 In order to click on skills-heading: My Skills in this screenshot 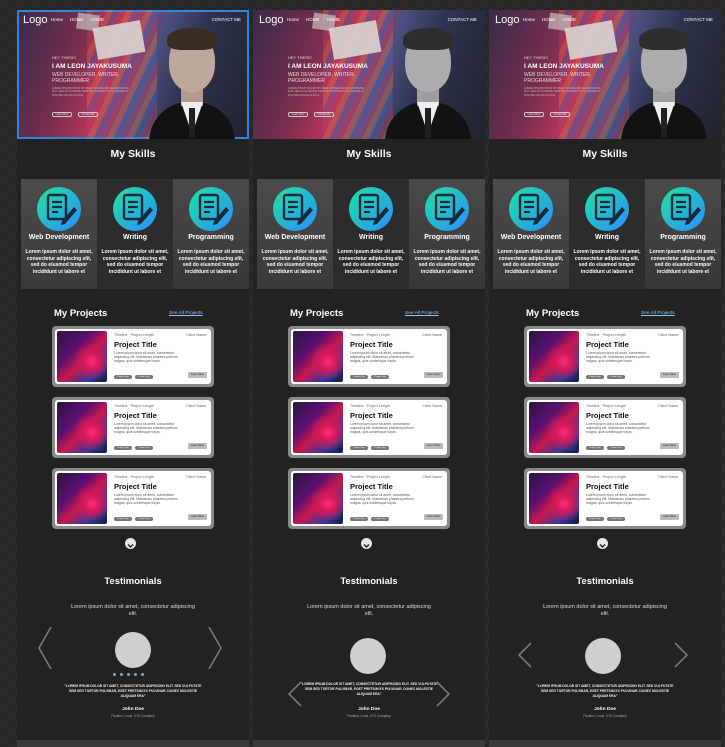, I will do `click(369, 154)`.